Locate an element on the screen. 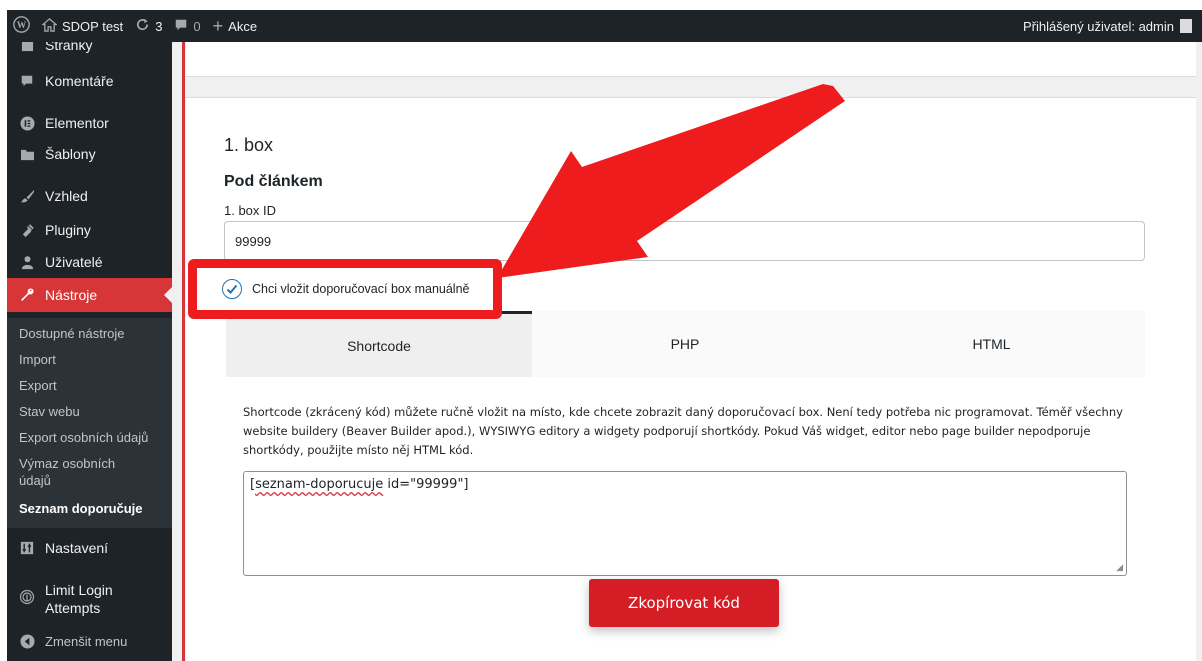 This screenshot has height=661, width=1202. tab-html: HTML is located at coordinates (991, 344).